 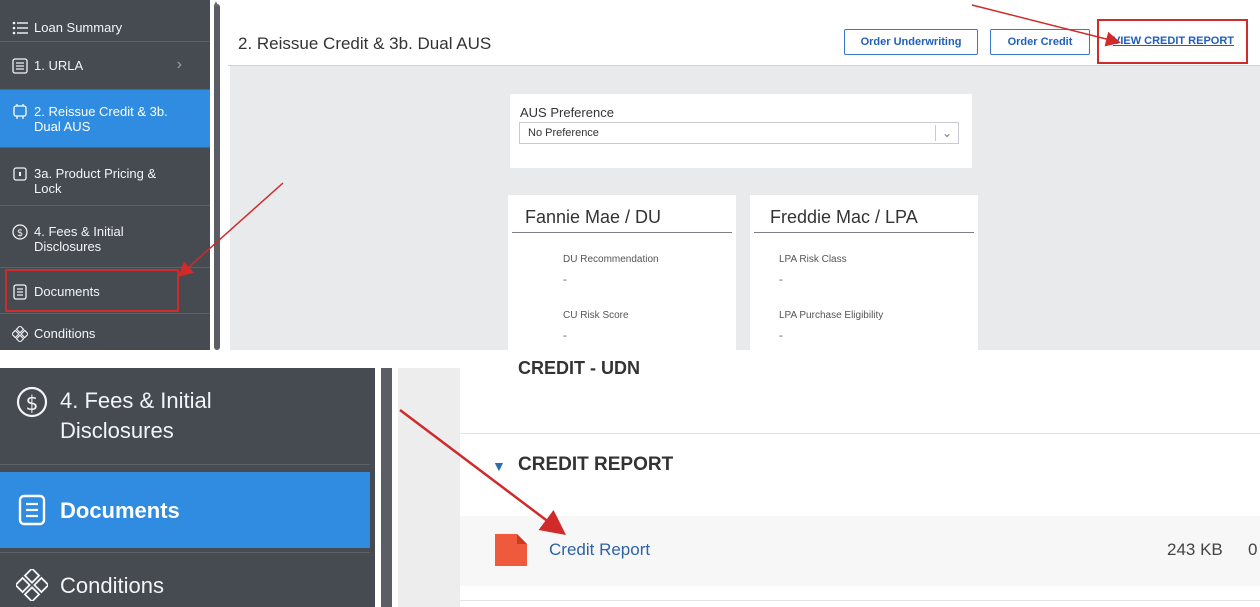 I want to click on arrow-to-documents, so click(x=230, y=229).